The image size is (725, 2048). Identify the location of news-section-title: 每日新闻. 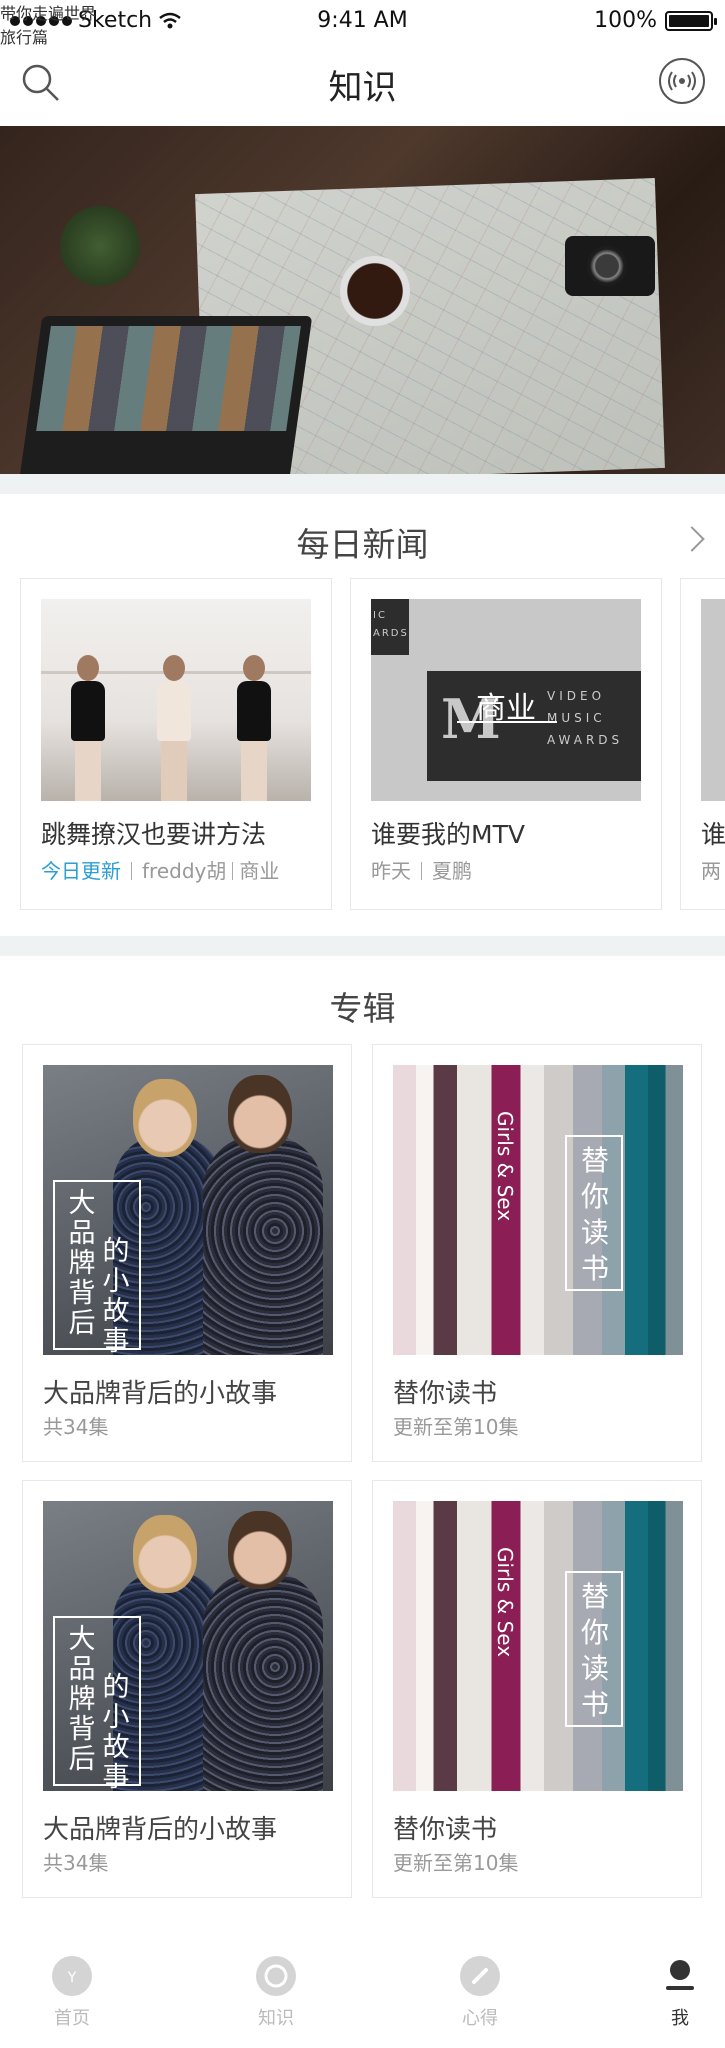
(362, 544).